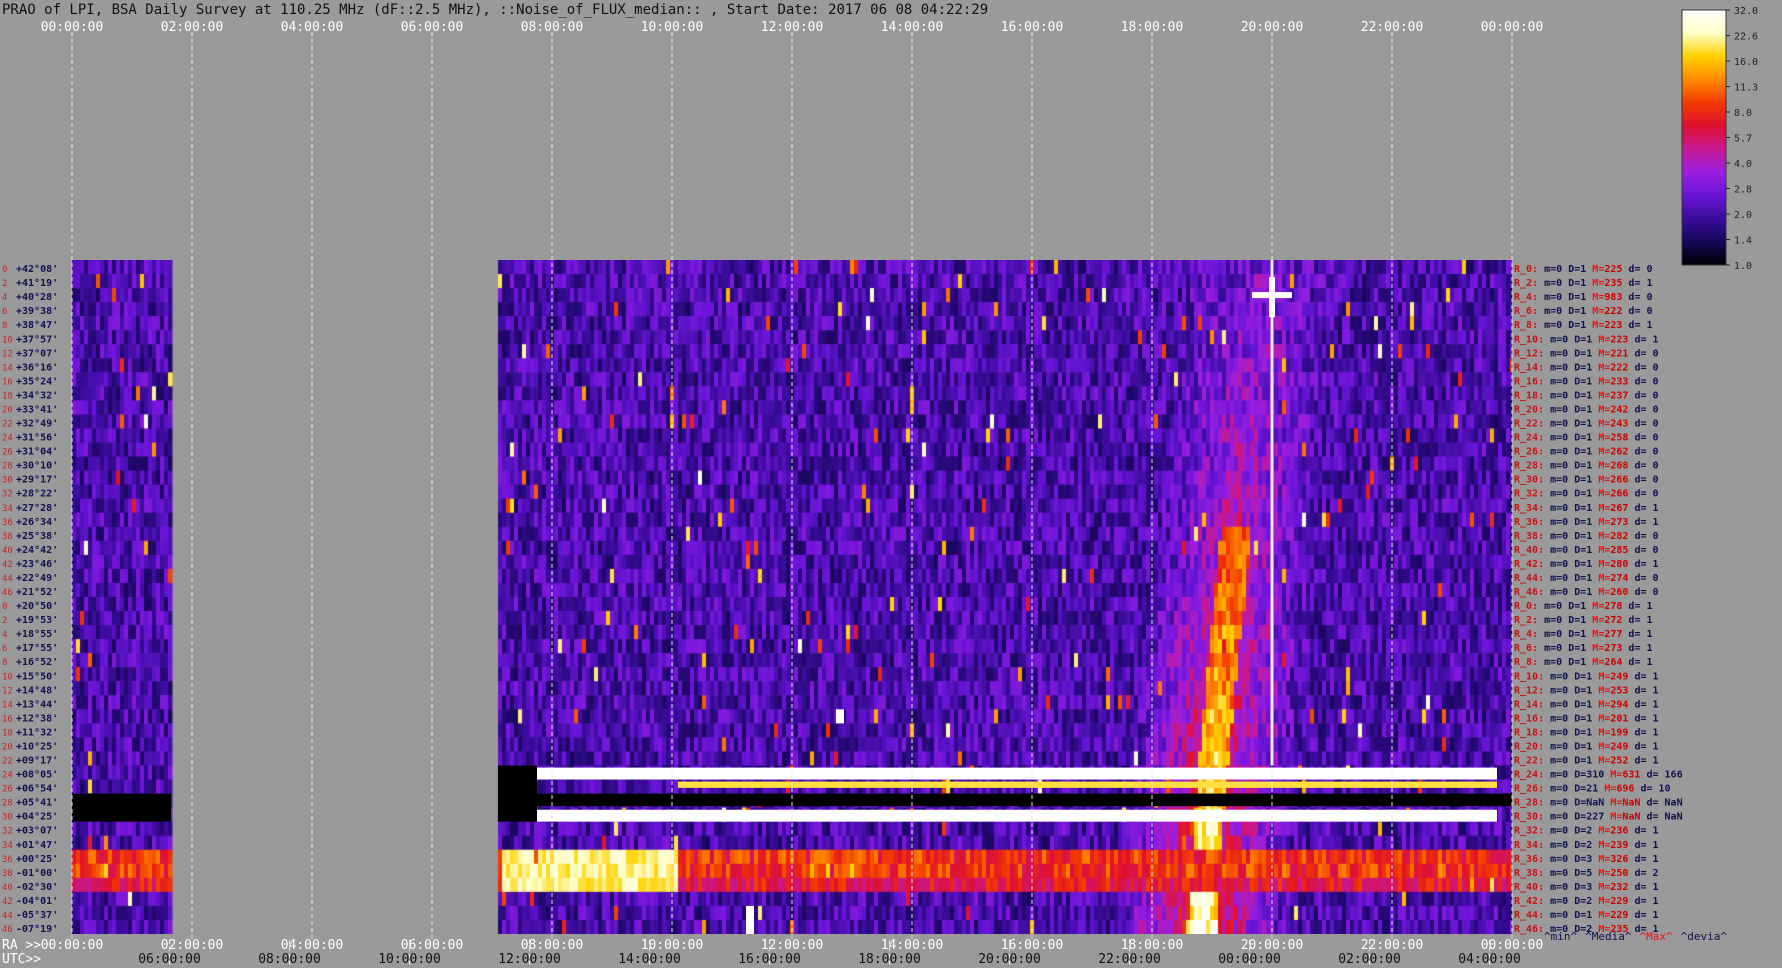 The image size is (1782, 968). What do you see at coordinates (1583, 620) in the screenshot?
I see `row-stat: R_2: m=0 D=1 M=272 d= 1` at bounding box center [1583, 620].